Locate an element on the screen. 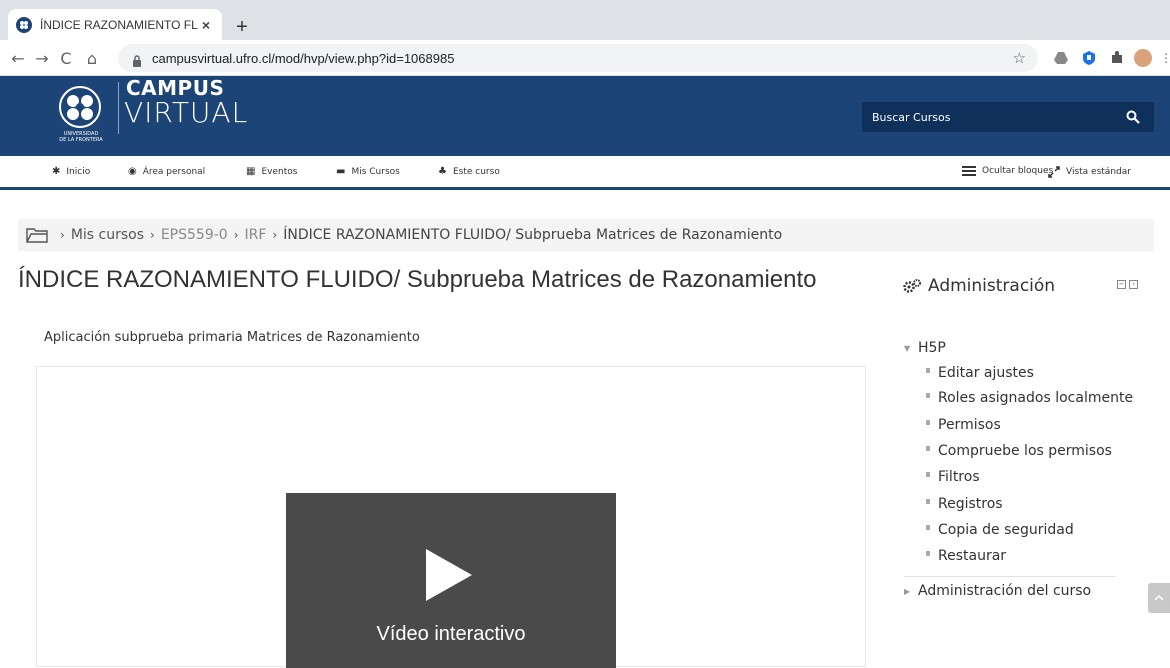 The height and width of the screenshot is (668, 1170). nav-item-label: Área personal is located at coordinates (174, 171).